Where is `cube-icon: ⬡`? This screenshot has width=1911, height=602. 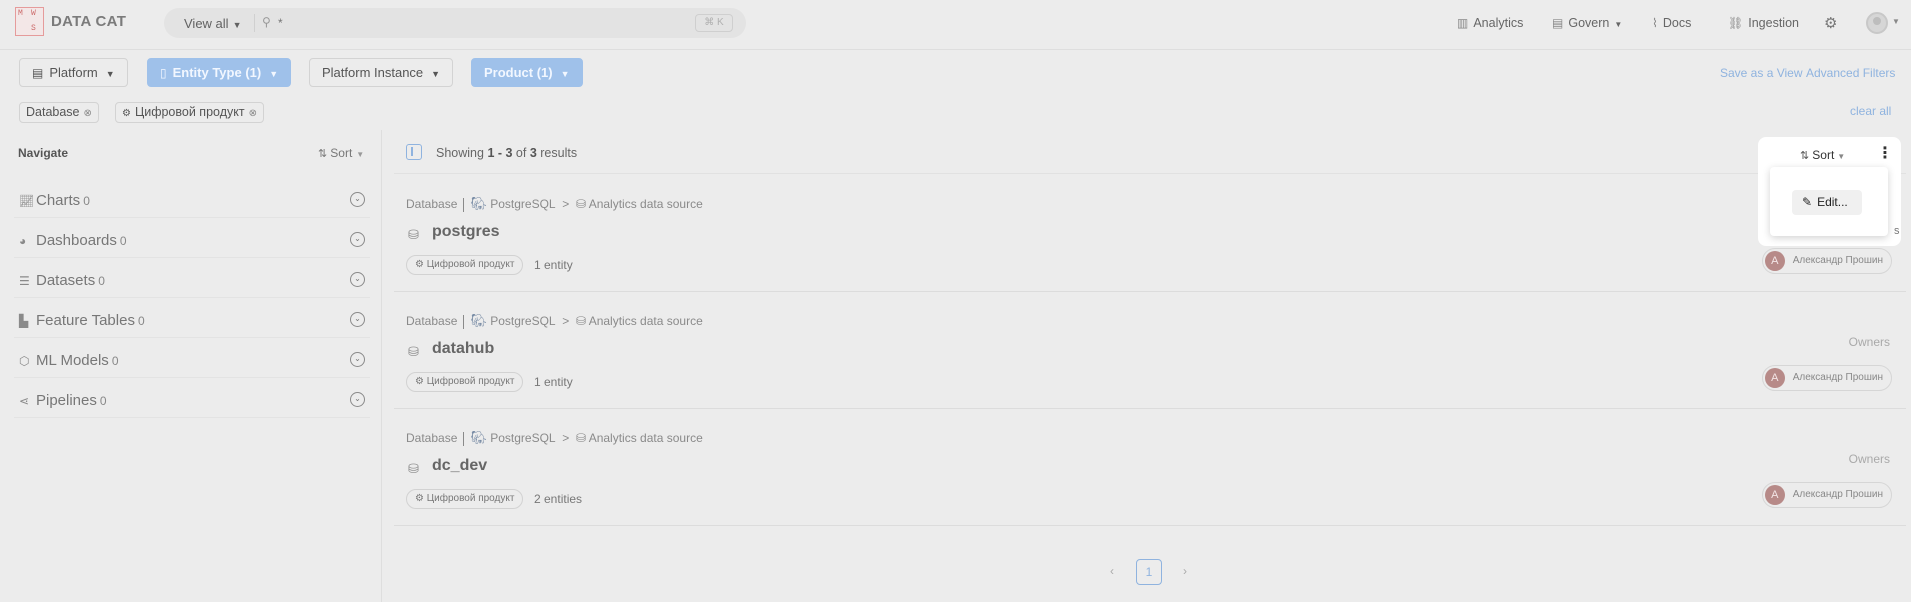
cube-icon: ⬡ is located at coordinates (24, 361).